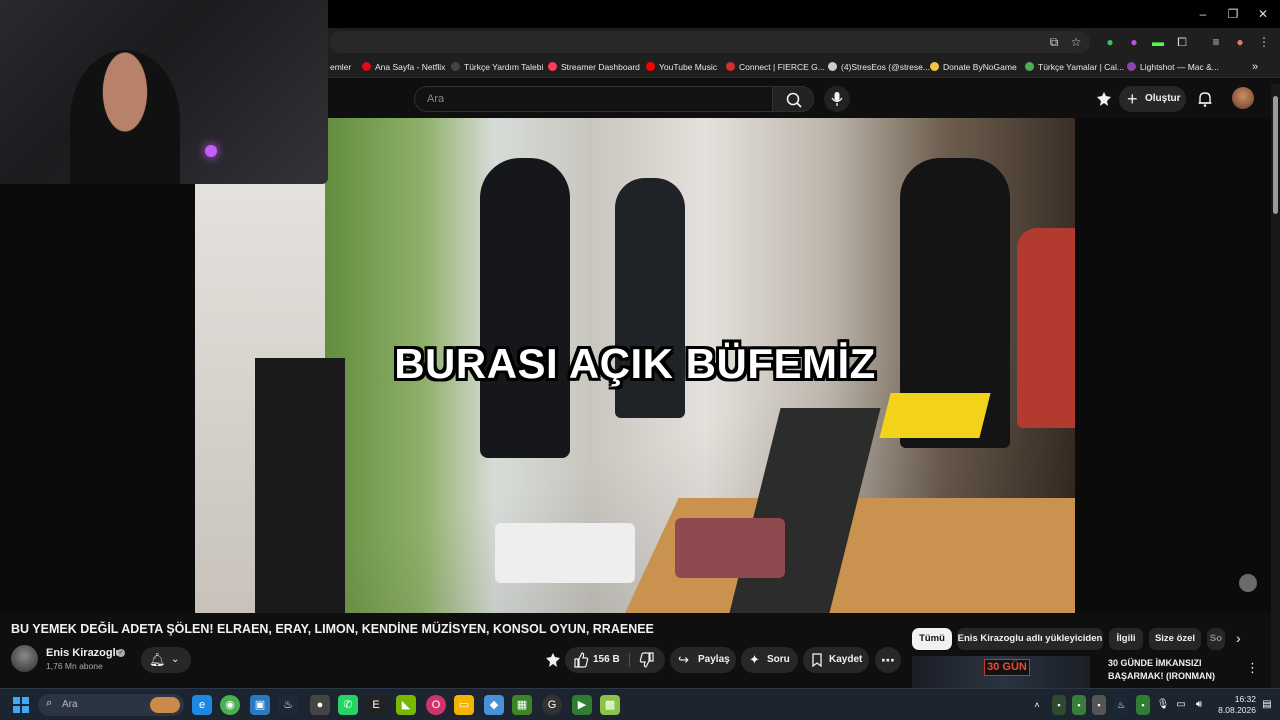  What do you see at coordinates (1001, 672) in the screenshot?
I see `recommended-thumbnail: 30 GÜN` at bounding box center [1001, 672].